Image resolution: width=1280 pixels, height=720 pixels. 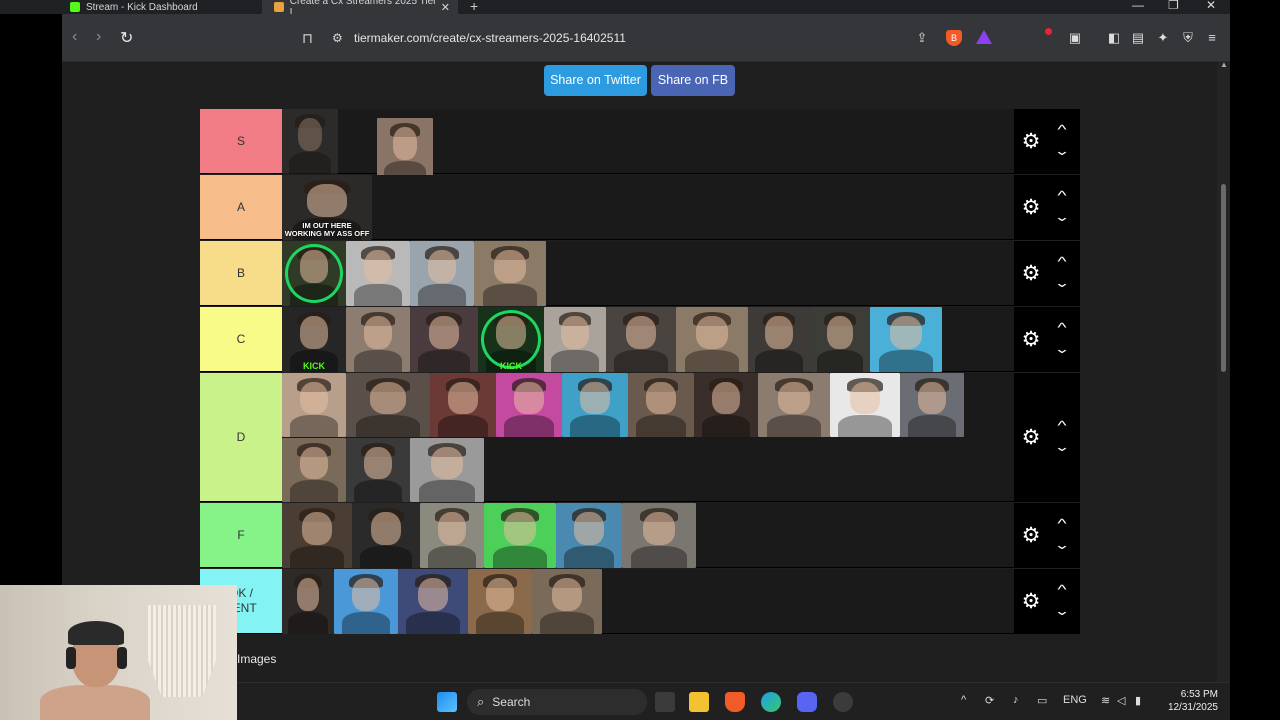 I want to click on scrollbar: ▲, so click(x=1223, y=372).